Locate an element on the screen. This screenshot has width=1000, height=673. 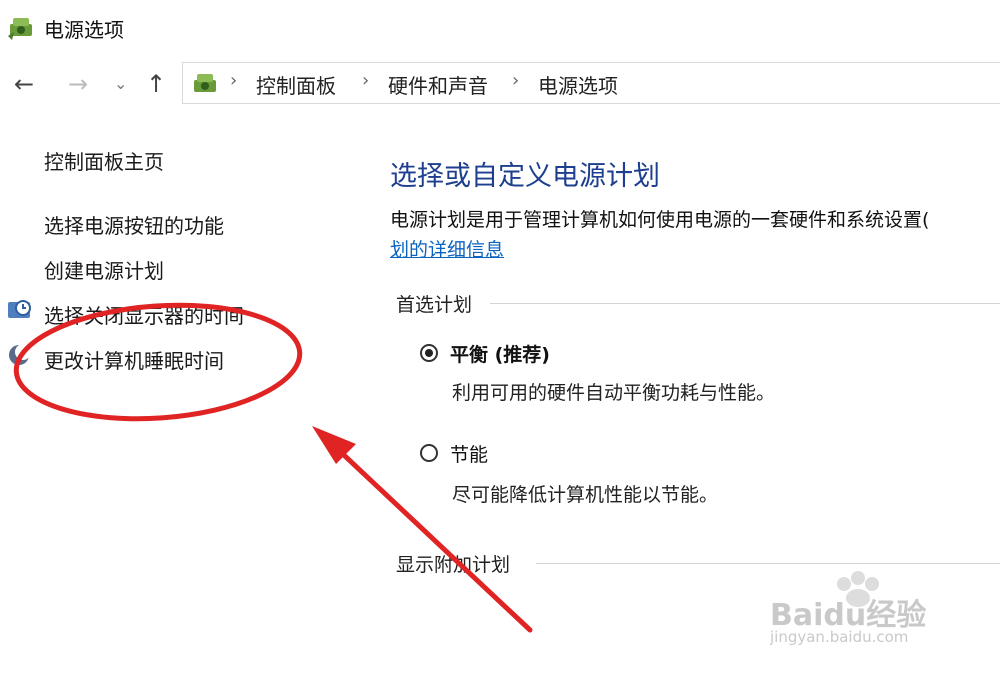
sidebar-item-sleep-time: 更改计算机睡眠时间 is located at coordinates (134, 359).